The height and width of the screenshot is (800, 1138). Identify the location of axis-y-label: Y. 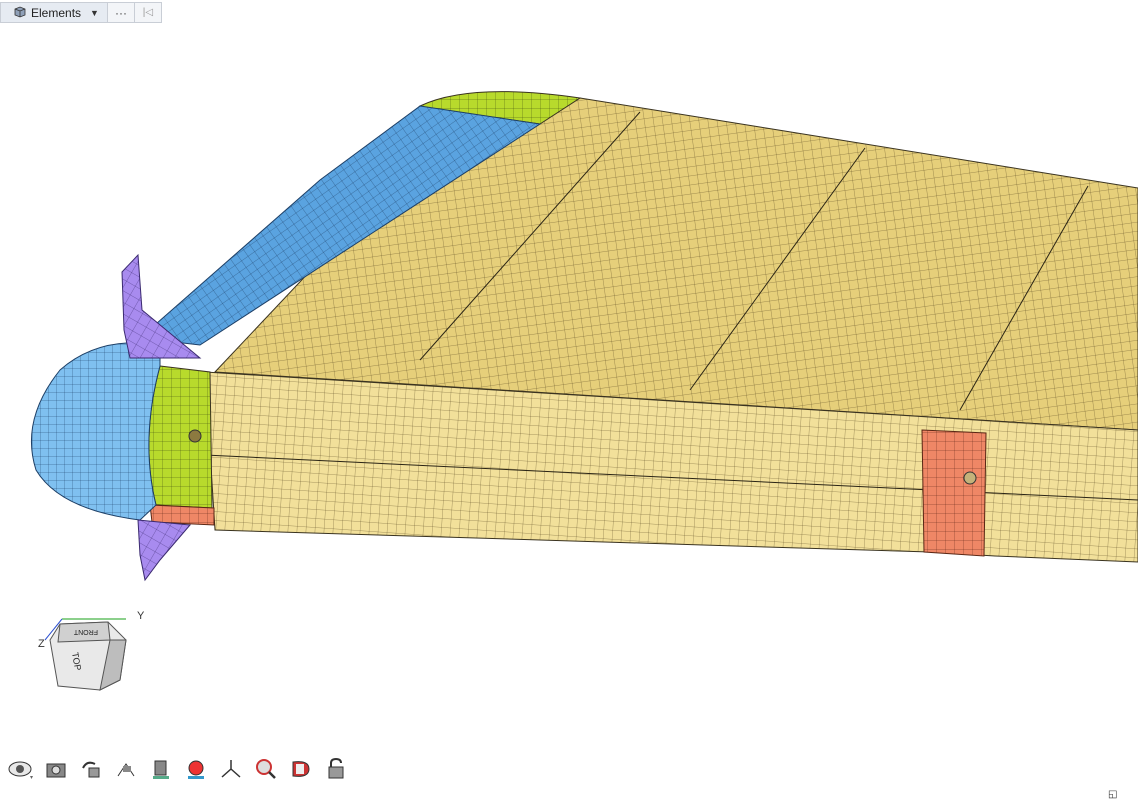
(141, 616).